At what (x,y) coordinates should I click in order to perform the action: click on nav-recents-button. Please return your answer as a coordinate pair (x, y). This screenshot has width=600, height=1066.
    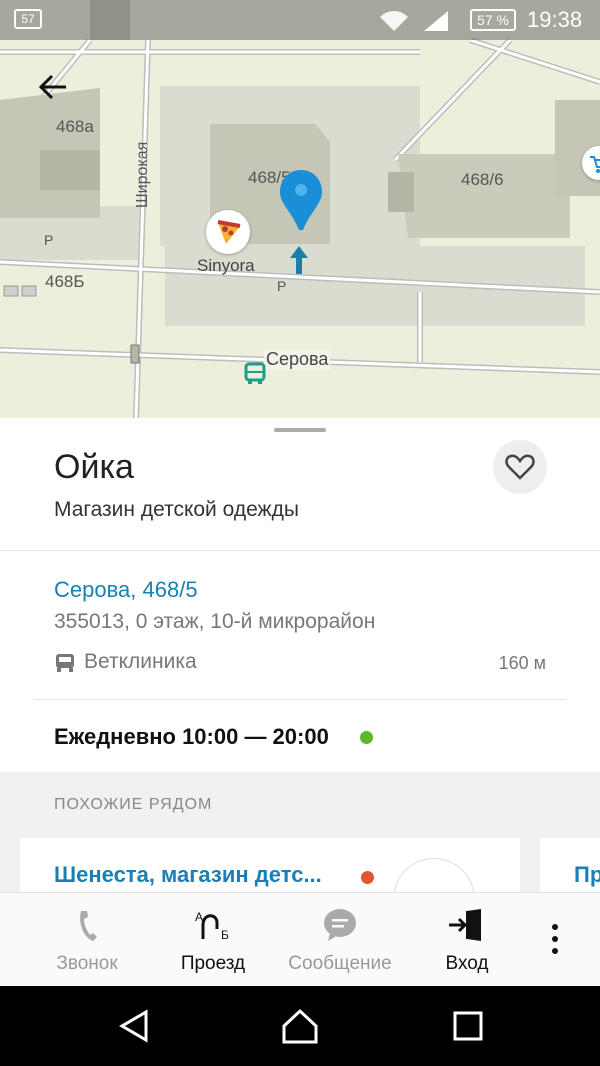
    Looking at the image, I should click on (468, 1026).